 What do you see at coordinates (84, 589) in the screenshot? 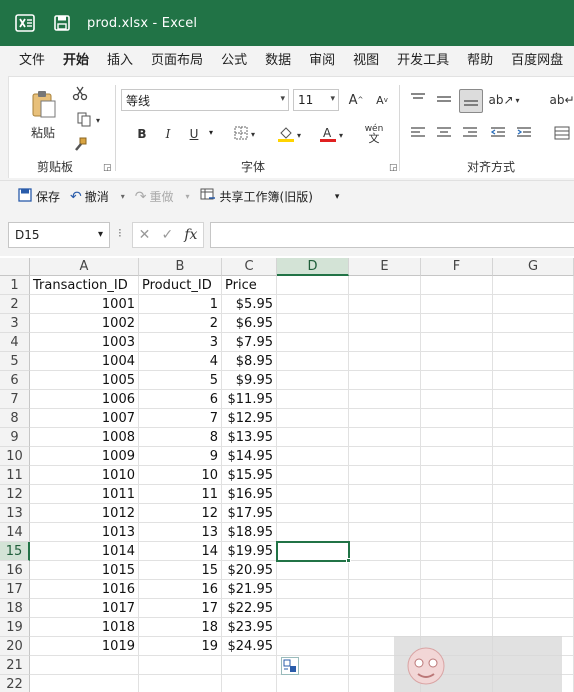
I see `table-cell: 1016` at bounding box center [84, 589].